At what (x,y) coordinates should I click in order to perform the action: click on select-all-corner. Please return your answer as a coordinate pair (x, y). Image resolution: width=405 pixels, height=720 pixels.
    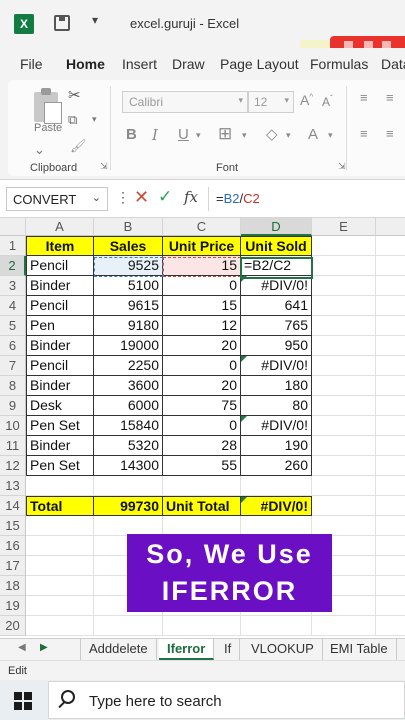
    Looking at the image, I should click on (13, 227).